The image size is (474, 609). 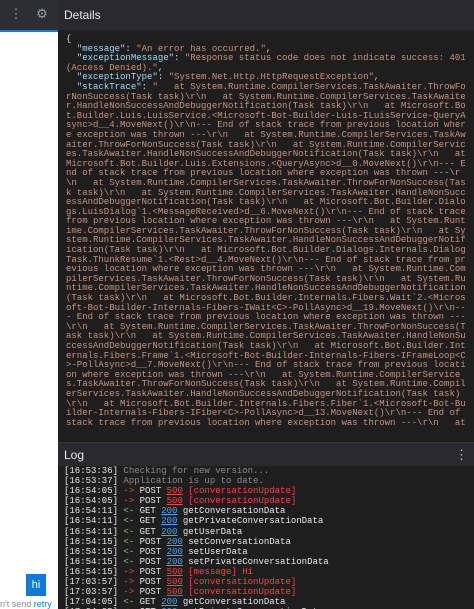 What do you see at coordinates (267, 481) in the screenshot?
I see `log-entry: [16:53:37] Application is up to date.` at bounding box center [267, 481].